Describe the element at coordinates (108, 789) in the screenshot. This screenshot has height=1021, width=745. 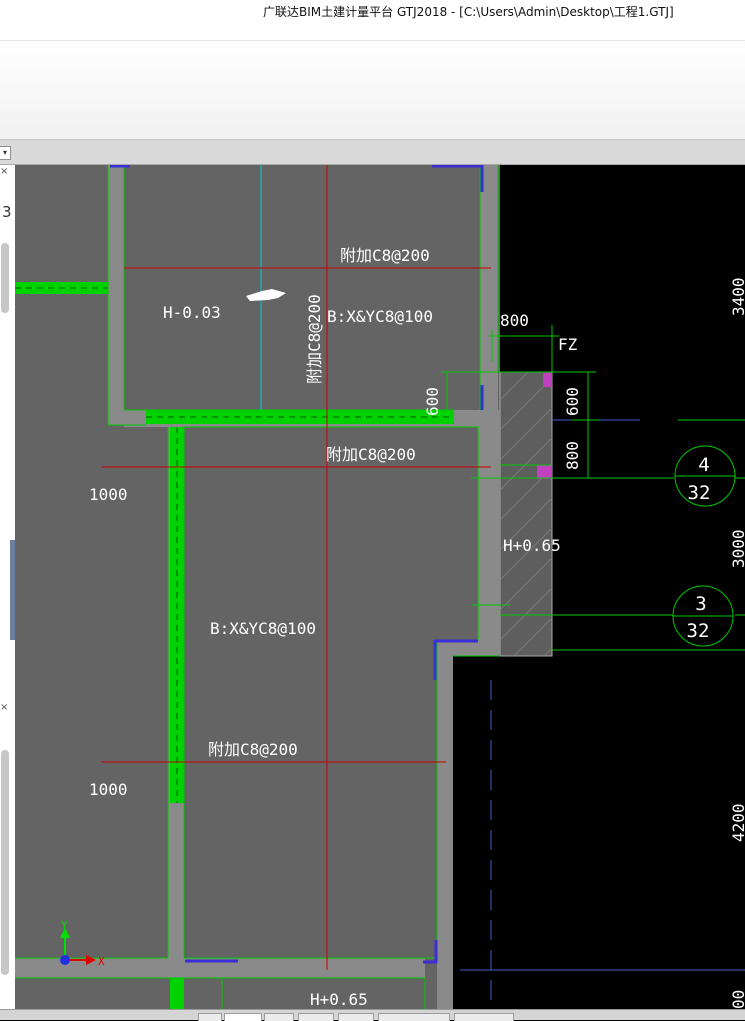
I see `dim-label-1000-lower: 1000` at that location.